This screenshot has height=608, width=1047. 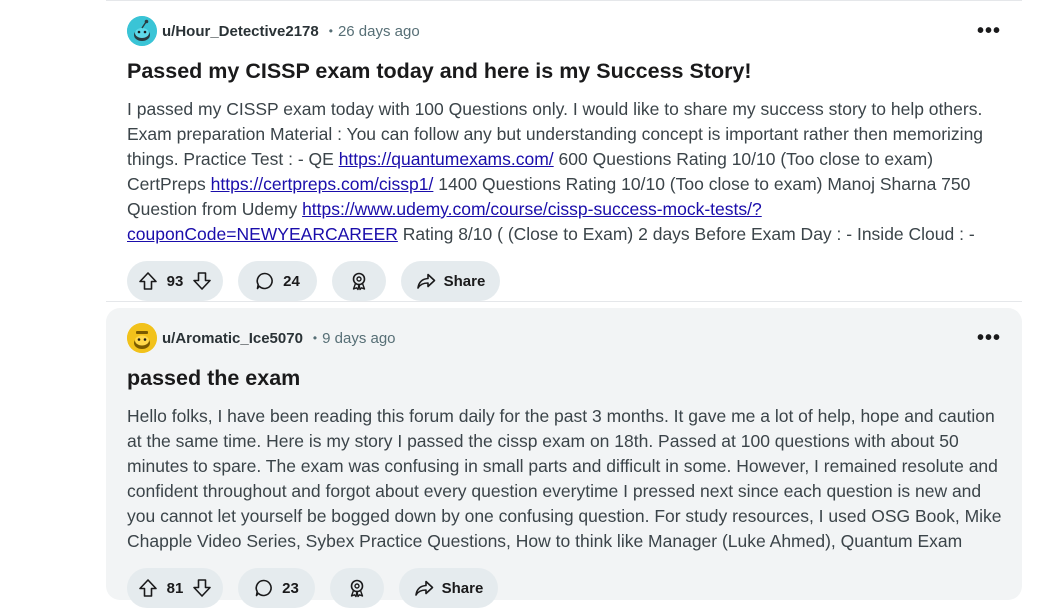 I want to click on vote-pill: 81, so click(x=175, y=588).